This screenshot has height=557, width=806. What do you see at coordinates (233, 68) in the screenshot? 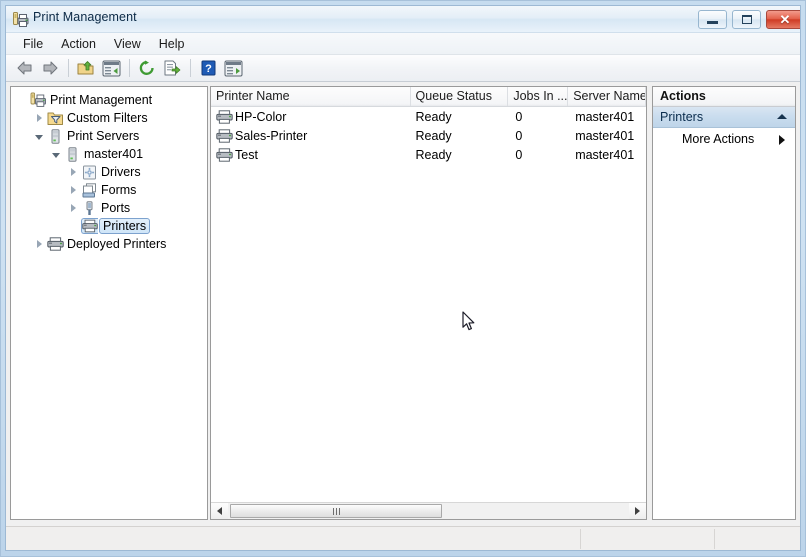
I see `show-hide-action-pane-button` at bounding box center [233, 68].